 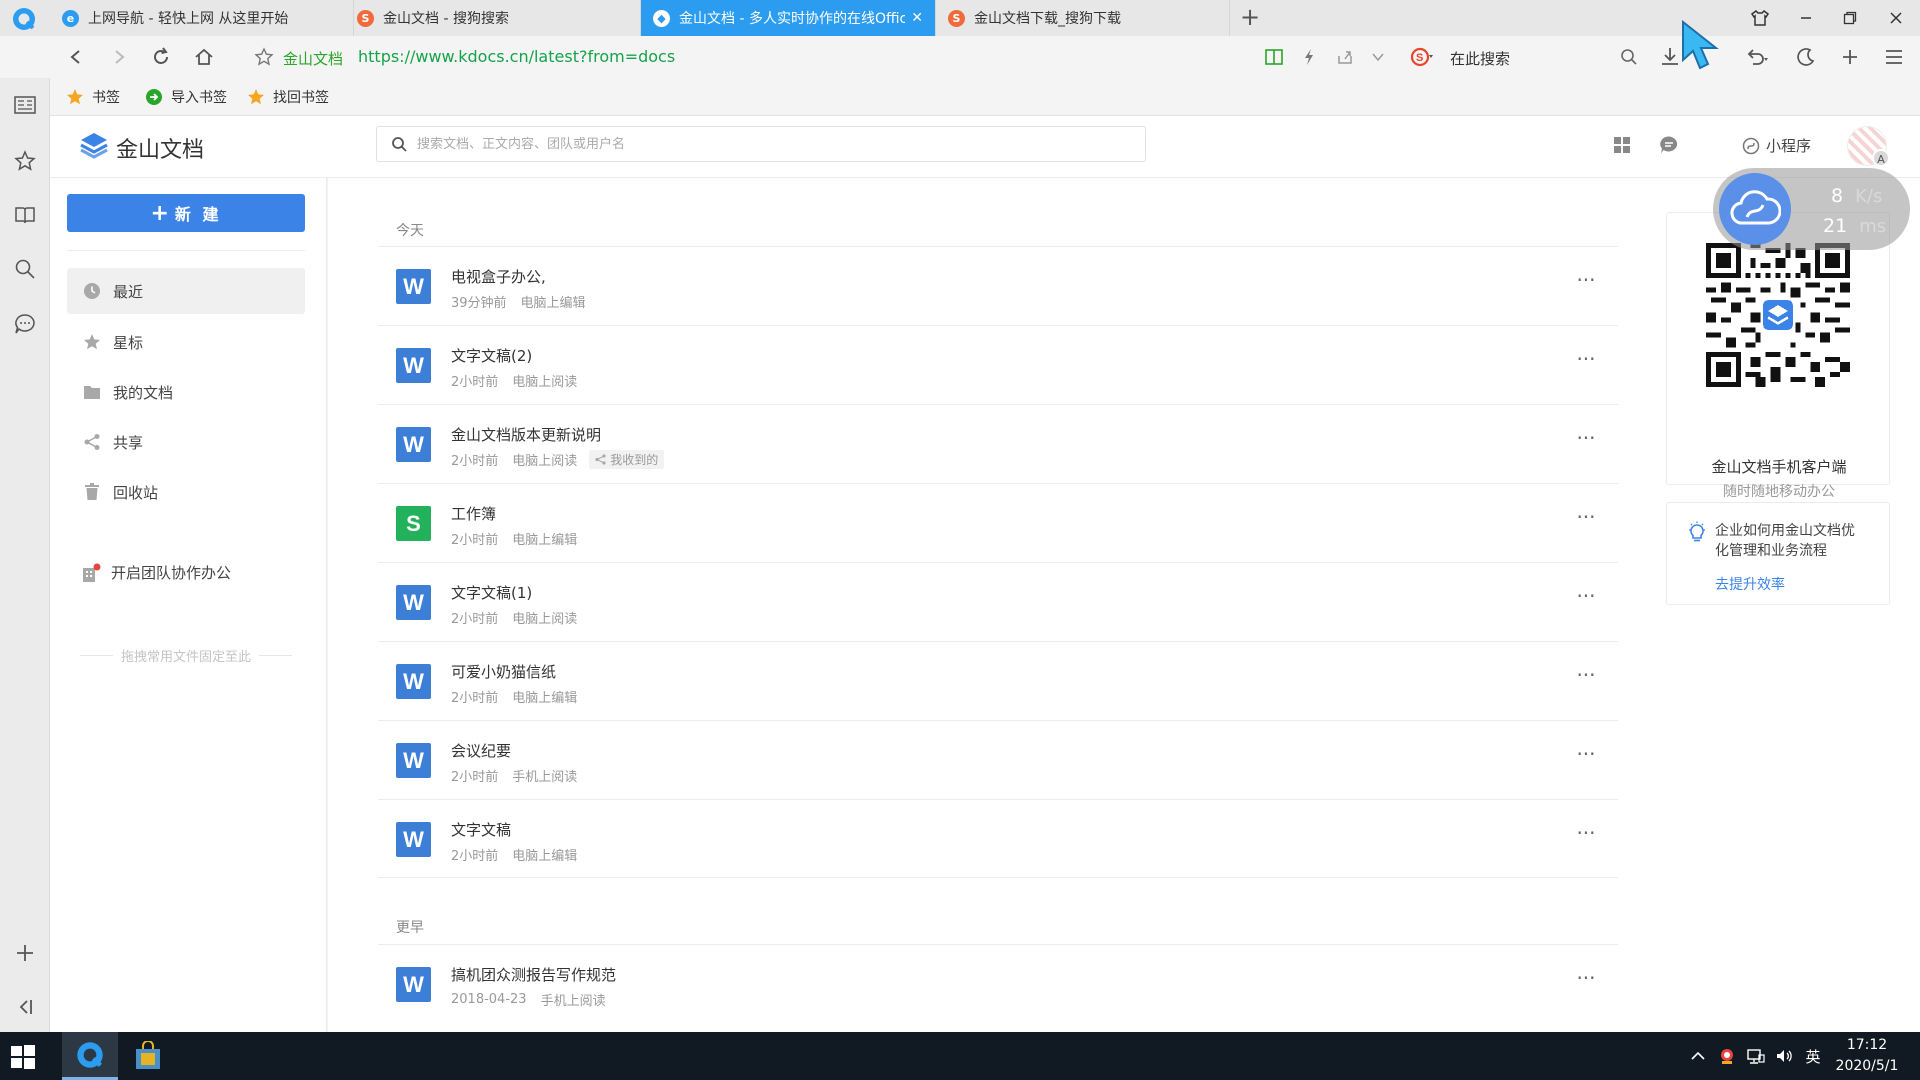 What do you see at coordinates (1784, 1056) in the screenshot?
I see `volume-icon` at bounding box center [1784, 1056].